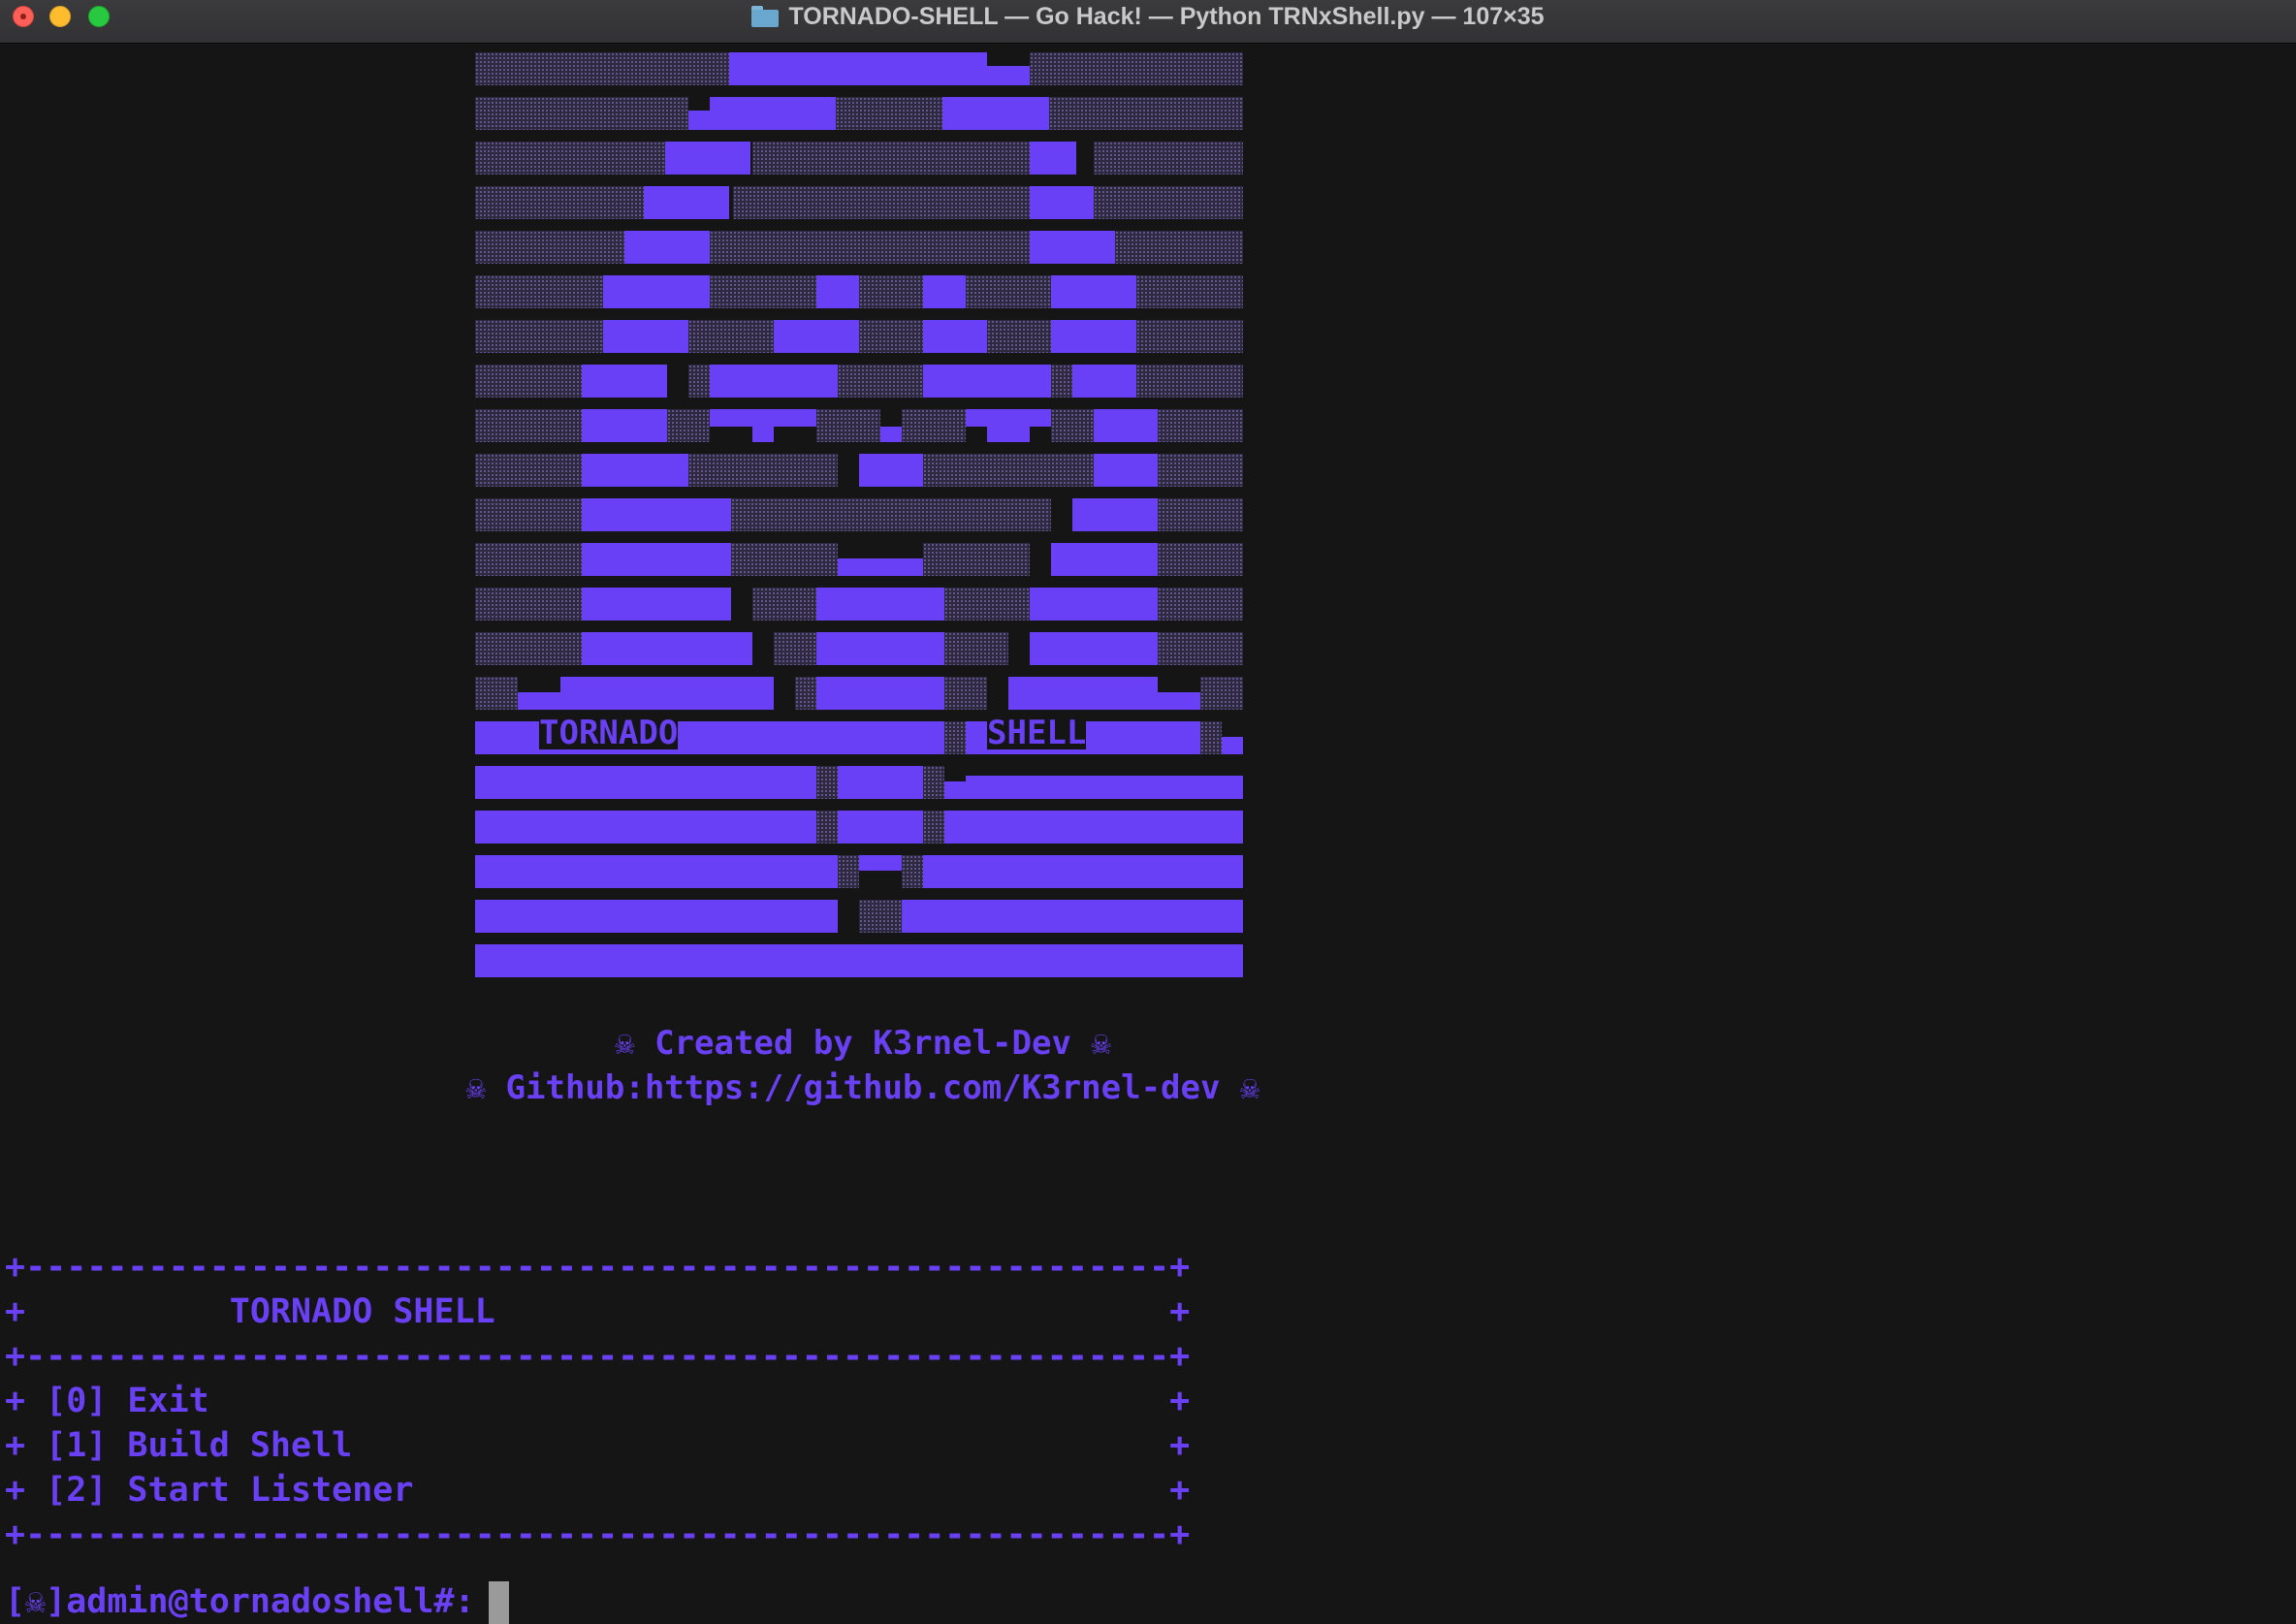 The image size is (2296, 1624). What do you see at coordinates (257, 1602) in the screenshot?
I see `command-prompt: [☠]admin@tornadoshell#:` at bounding box center [257, 1602].